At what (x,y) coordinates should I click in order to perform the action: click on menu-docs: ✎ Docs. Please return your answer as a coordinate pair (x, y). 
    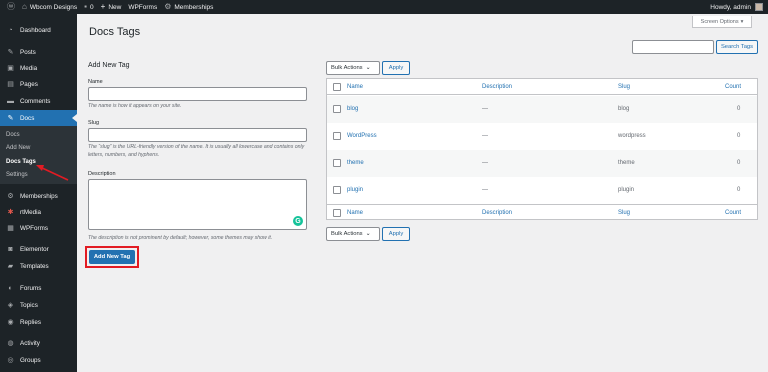
    Looking at the image, I should click on (38, 118).